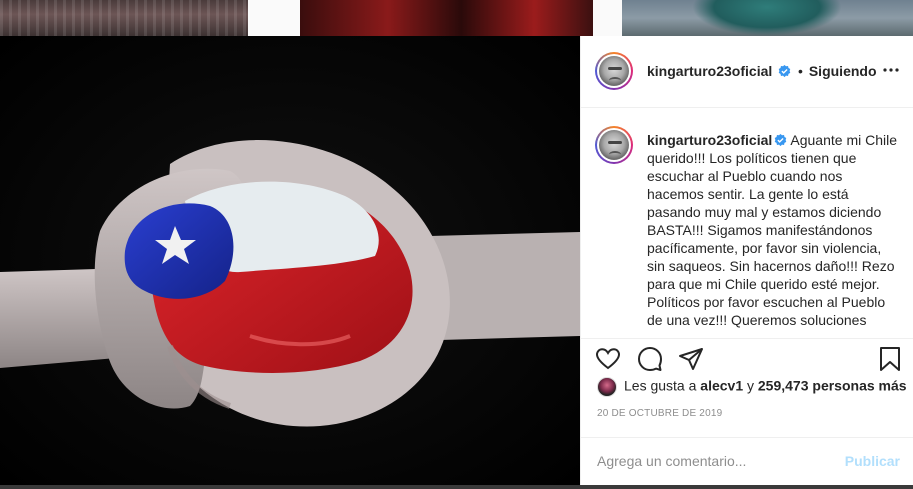 The image size is (913, 489). I want to click on publish-button: Publicar, so click(872, 461).